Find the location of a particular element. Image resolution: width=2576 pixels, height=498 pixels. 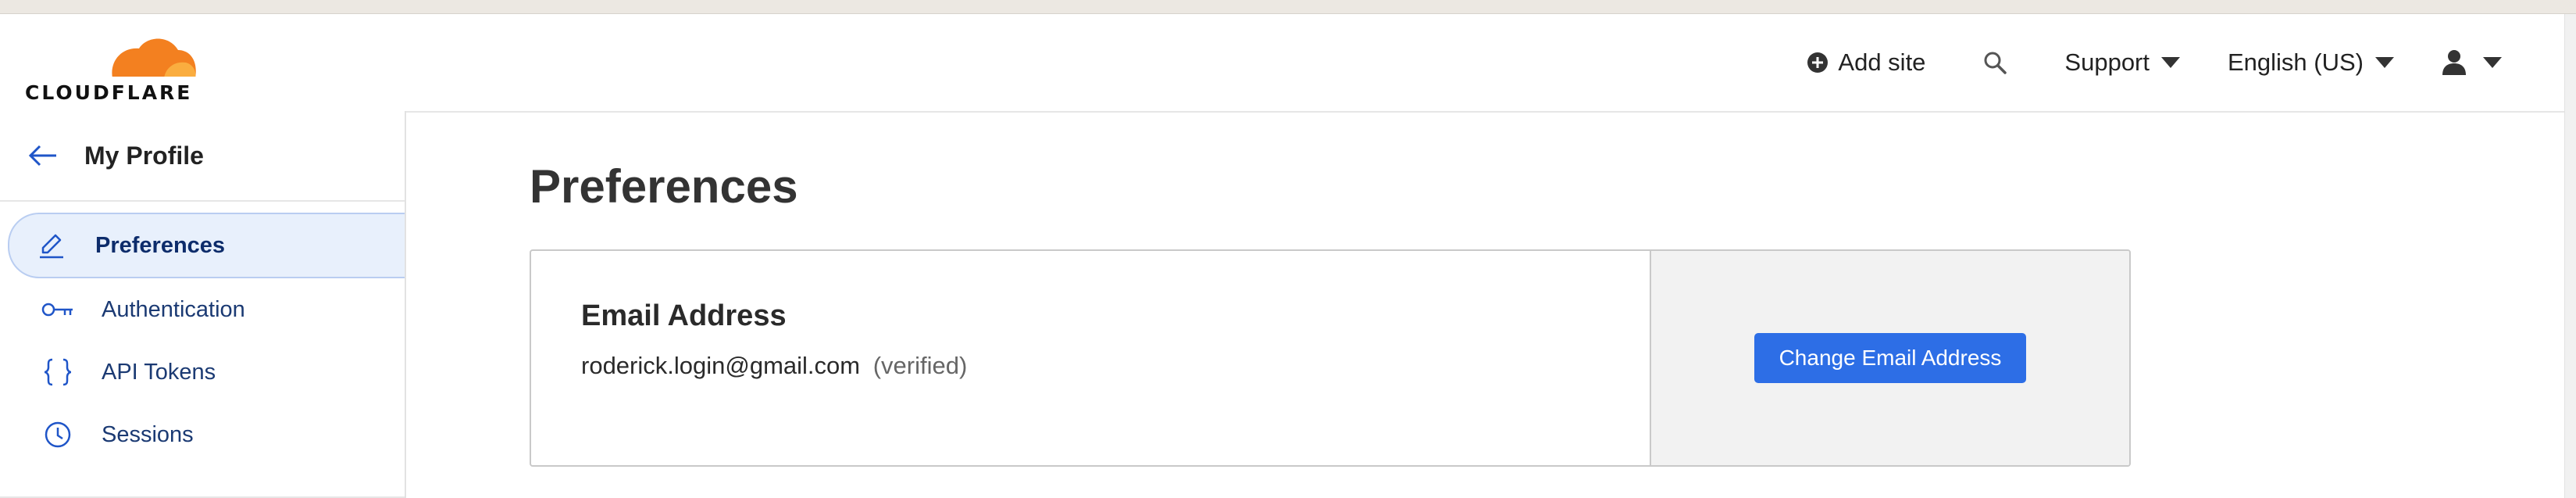

key-icon is located at coordinates (58, 309).